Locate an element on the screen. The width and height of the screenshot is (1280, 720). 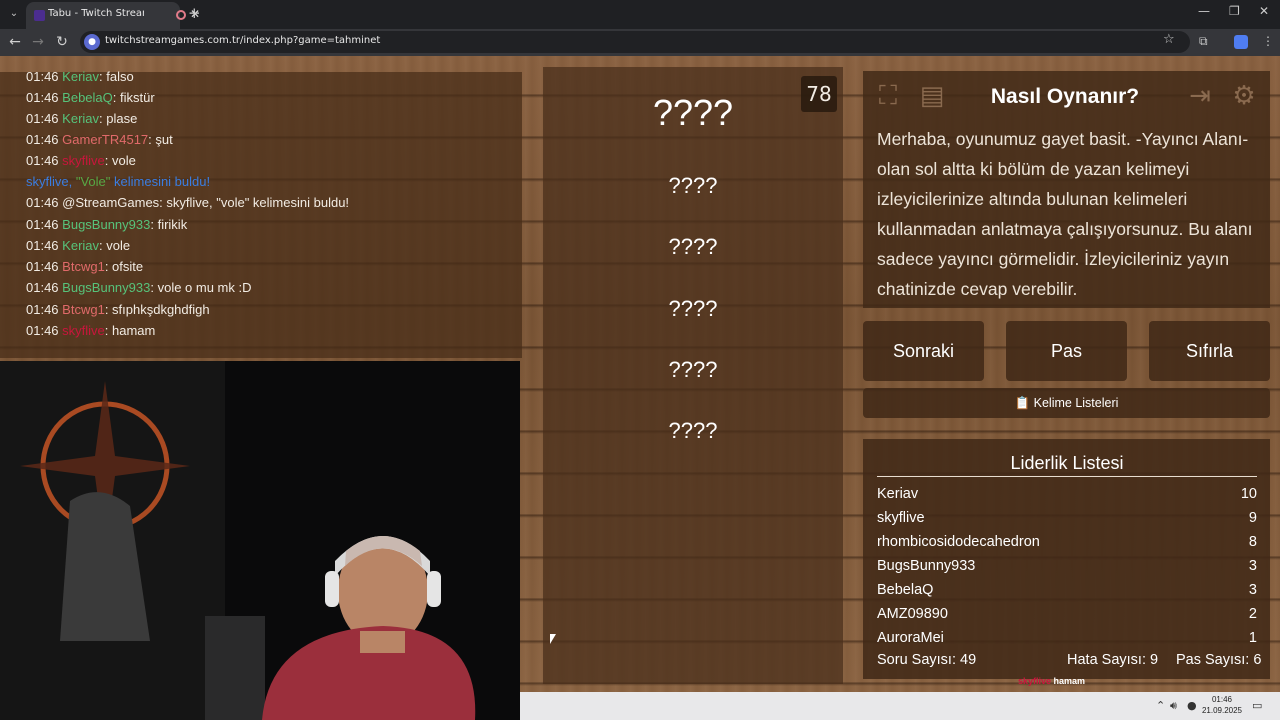
chat-message: 01:46 Keriav: plase is located at coordinates (81, 118).